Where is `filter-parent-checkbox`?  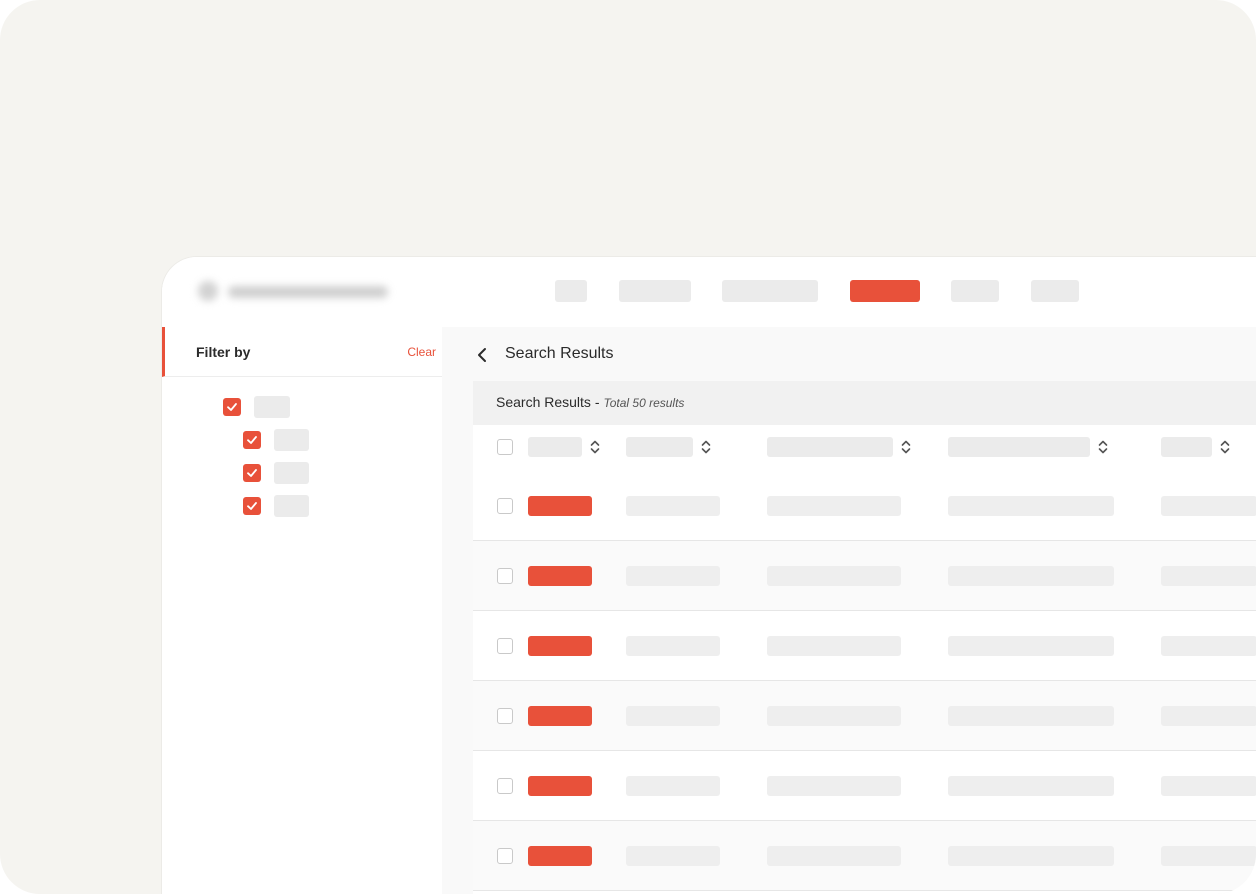
filter-parent-checkbox is located at coordinates (232, 407).